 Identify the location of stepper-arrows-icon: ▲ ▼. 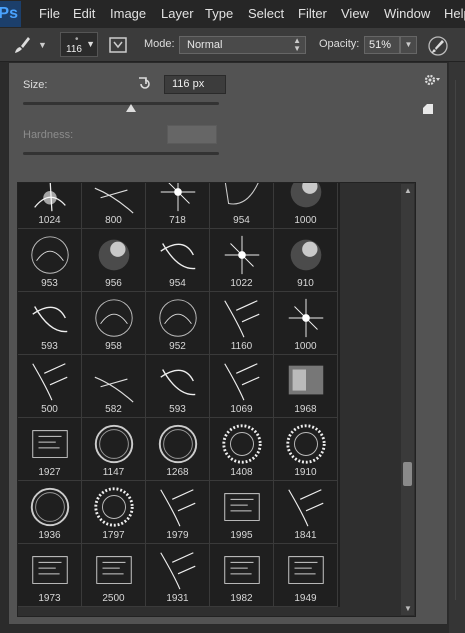
(297, 44).